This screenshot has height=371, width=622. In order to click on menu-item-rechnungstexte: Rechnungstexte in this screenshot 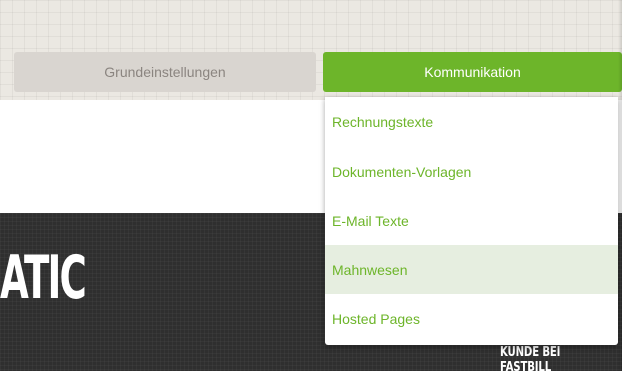, I will do `click(471, 122)`.